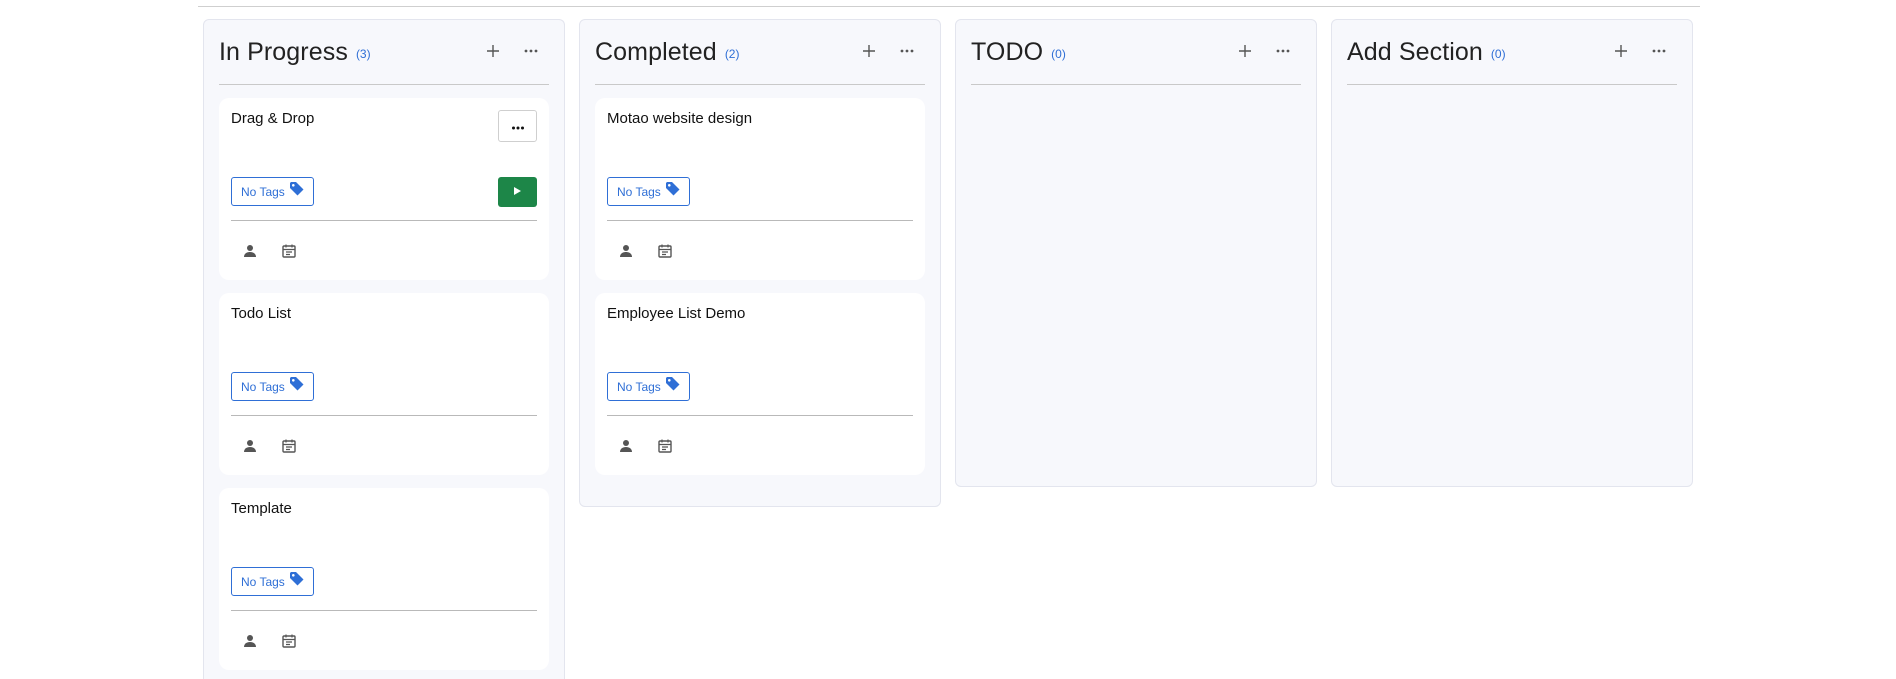  Describe the element at coordinates (760, 384) in the screenshot. I see `task-card: Employee List Demo No Tags` at that location.